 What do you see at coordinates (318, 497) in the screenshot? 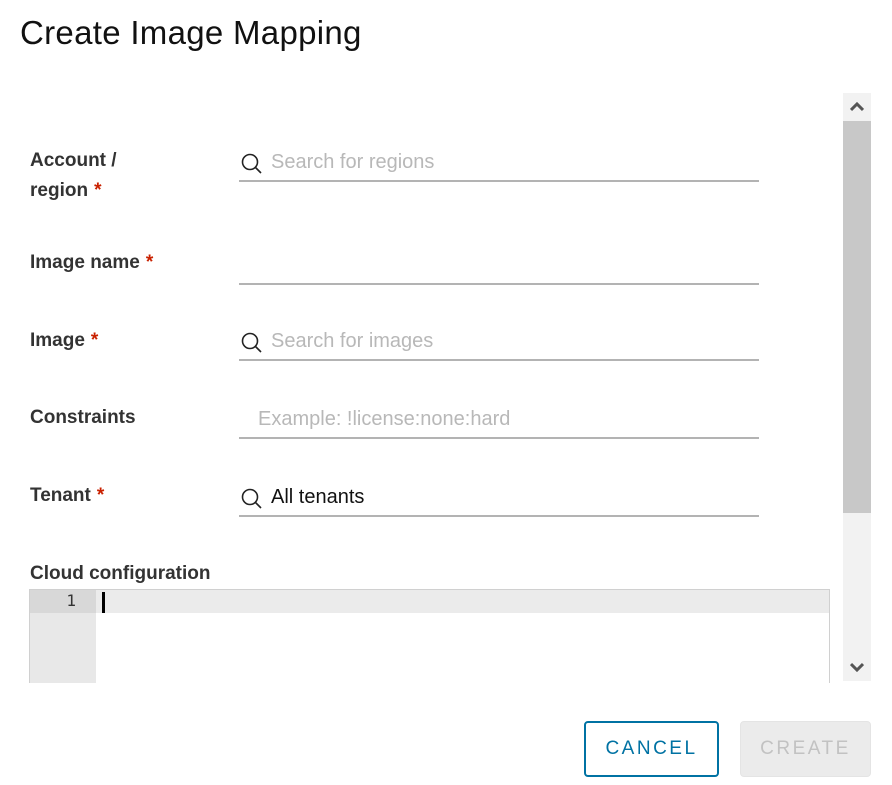
I see `tenant-value: All tenants` at bounding box center [318, 497].